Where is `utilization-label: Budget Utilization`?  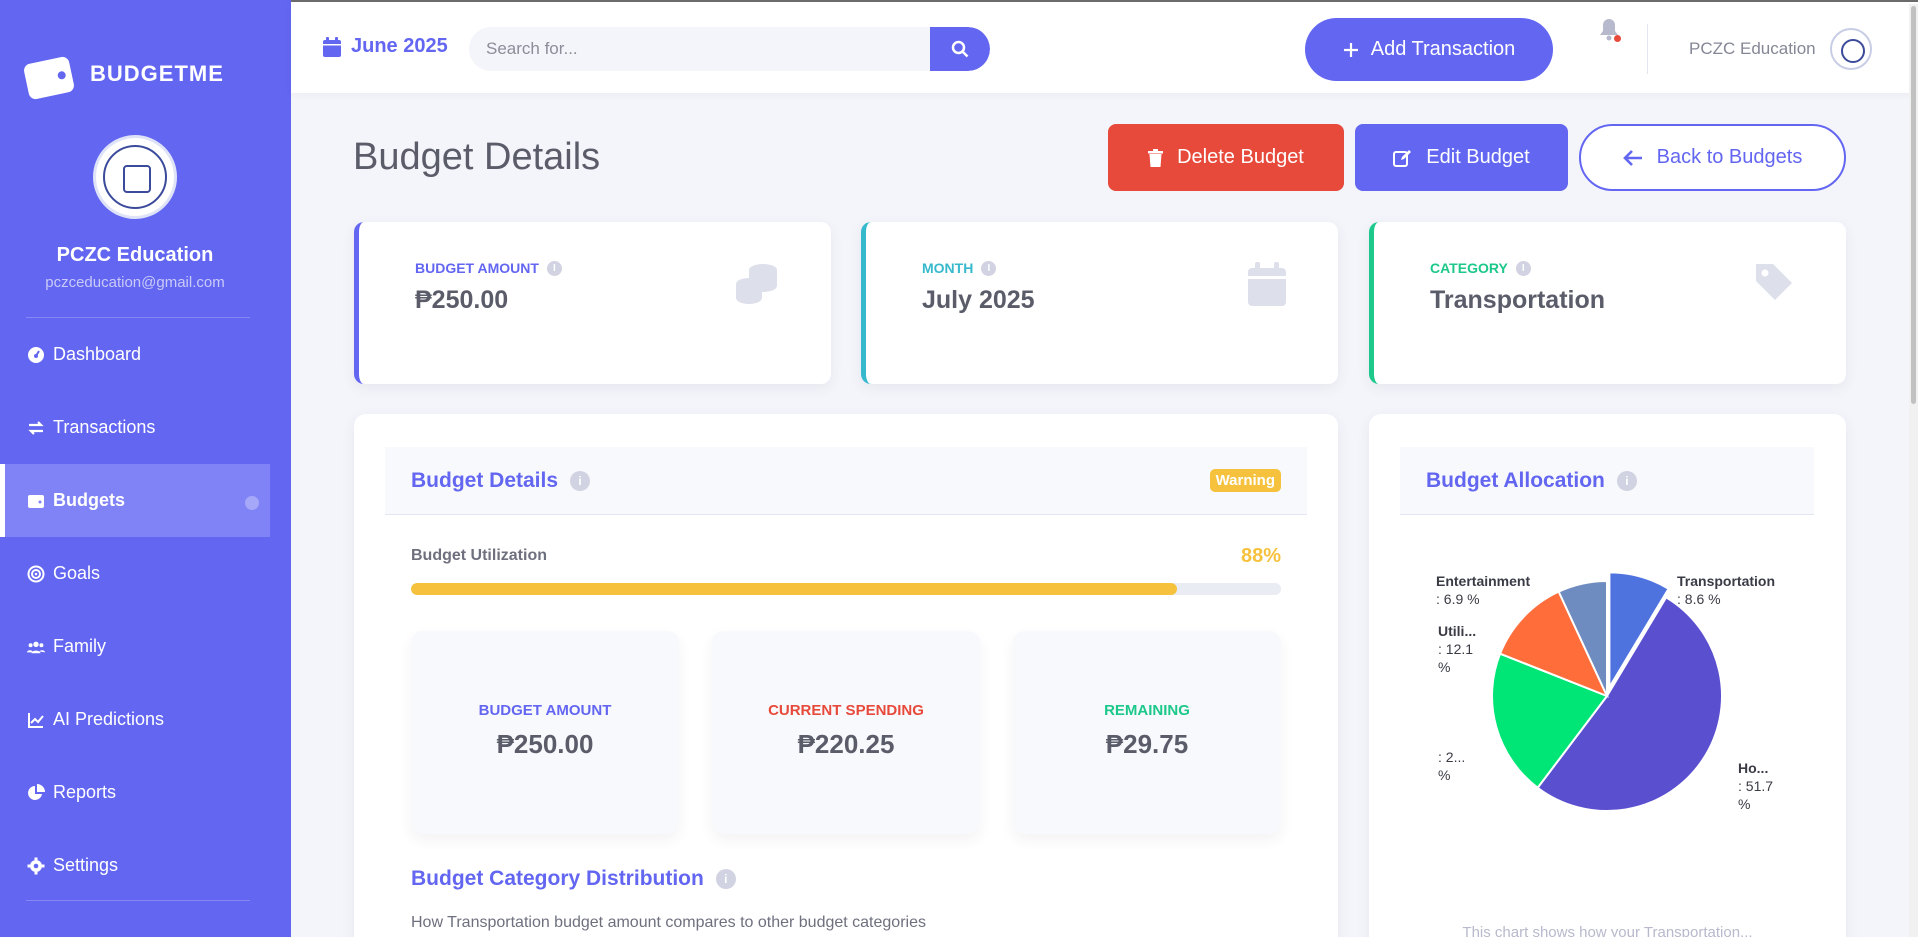
utilization-label: Budget Utilization is located at coordinates (479, 555).